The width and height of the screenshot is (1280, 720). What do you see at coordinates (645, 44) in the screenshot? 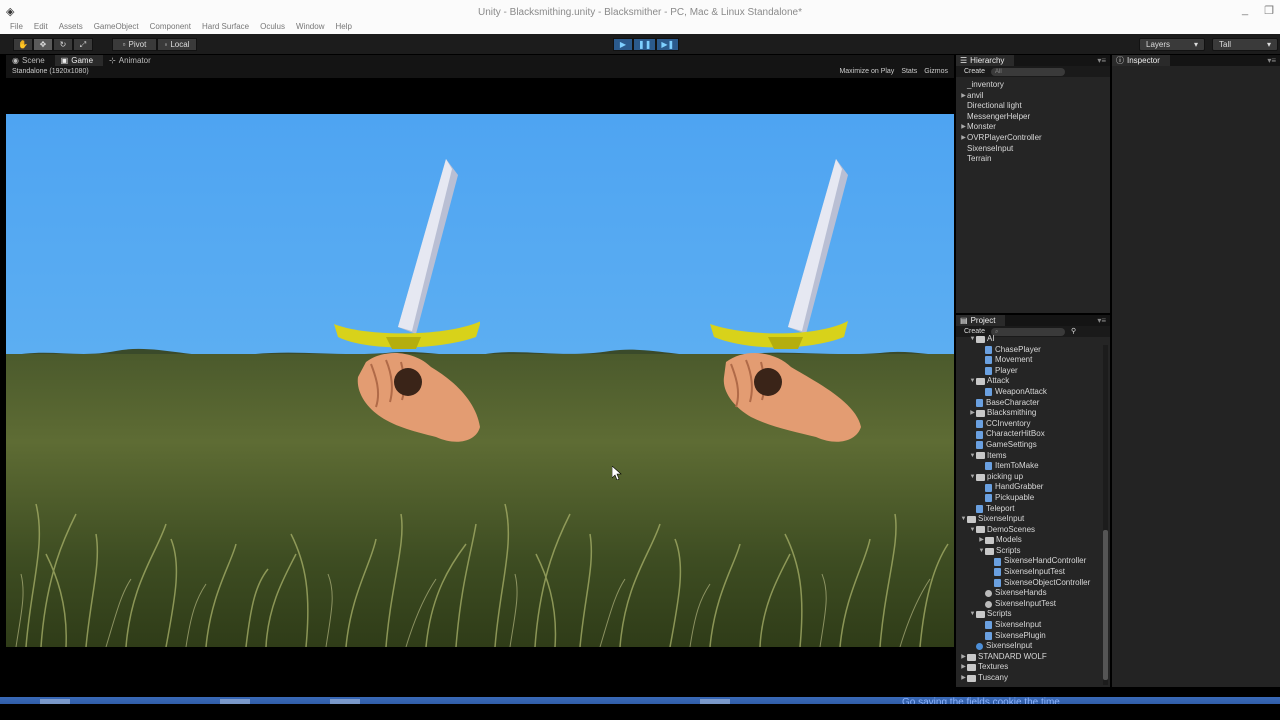
I see `pause-button: ❚❚` at bounding box center [645, 44].